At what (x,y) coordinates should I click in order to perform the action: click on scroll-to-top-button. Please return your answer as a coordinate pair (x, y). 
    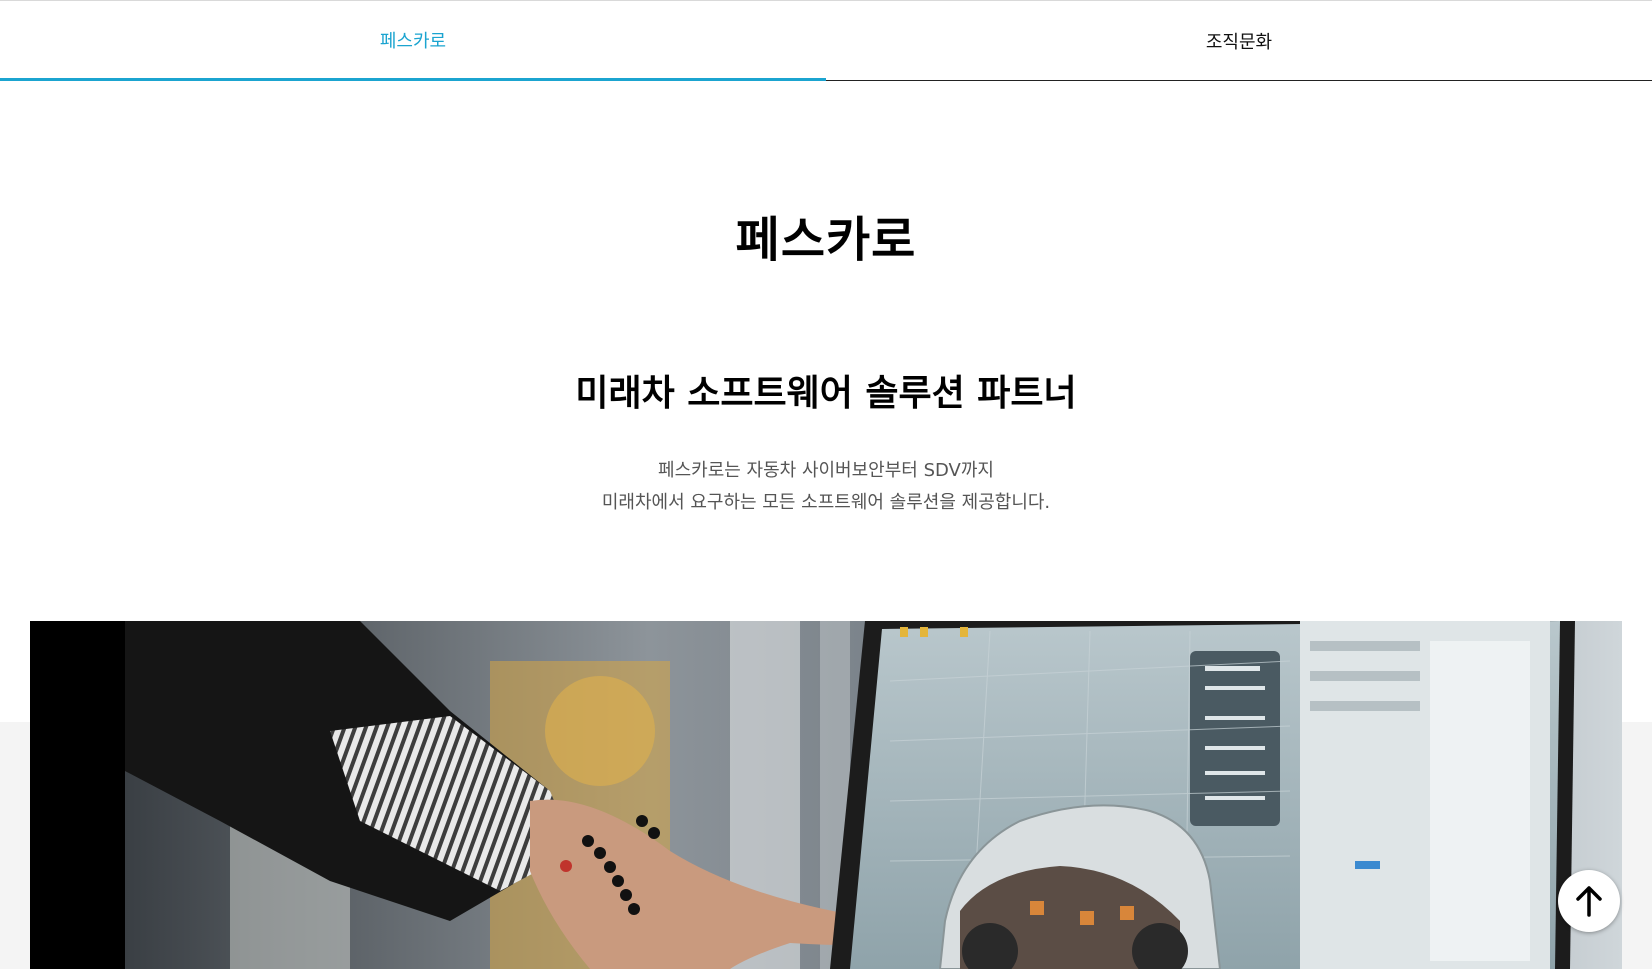
    Looking at the image, I should click on (1589, 901).